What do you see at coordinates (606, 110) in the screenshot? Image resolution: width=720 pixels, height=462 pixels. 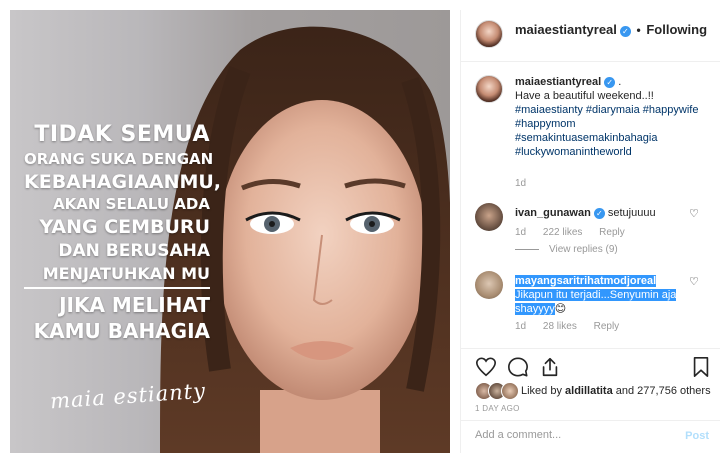 I see `caption-hashtags: #maiaestianty #diarymaia #happywife` at bounding box center [606, 110].